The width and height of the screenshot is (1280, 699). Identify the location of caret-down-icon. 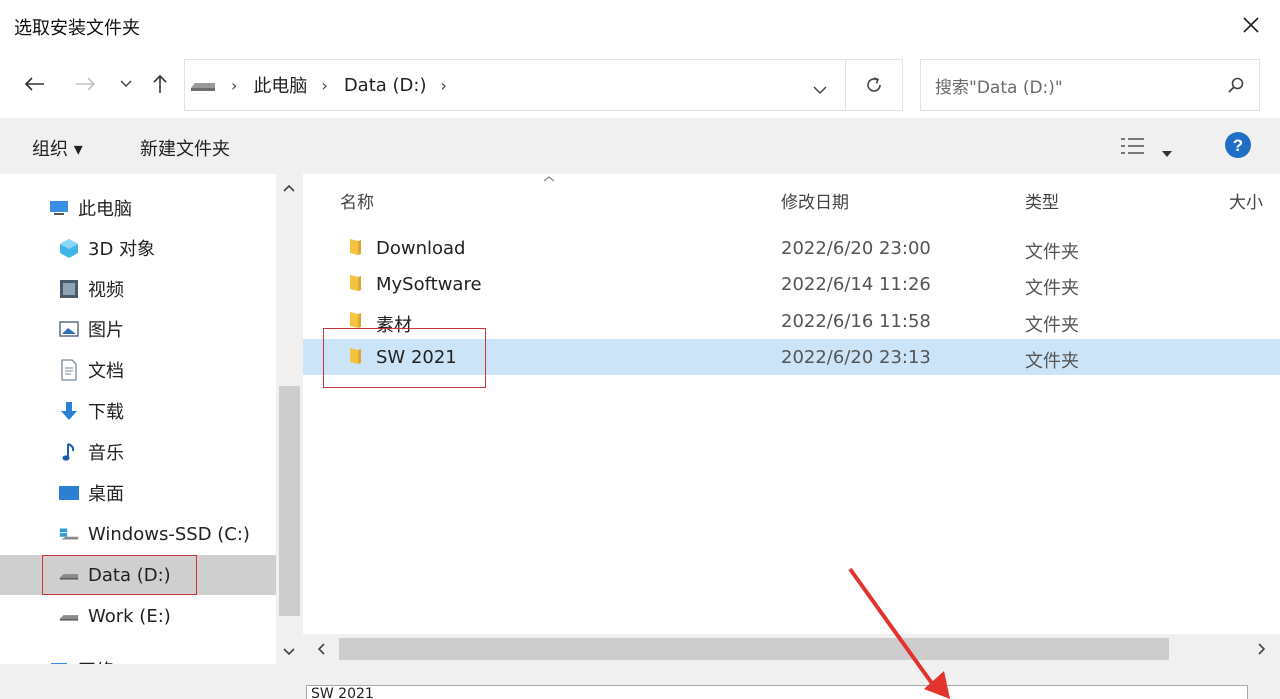
(1167, 154).